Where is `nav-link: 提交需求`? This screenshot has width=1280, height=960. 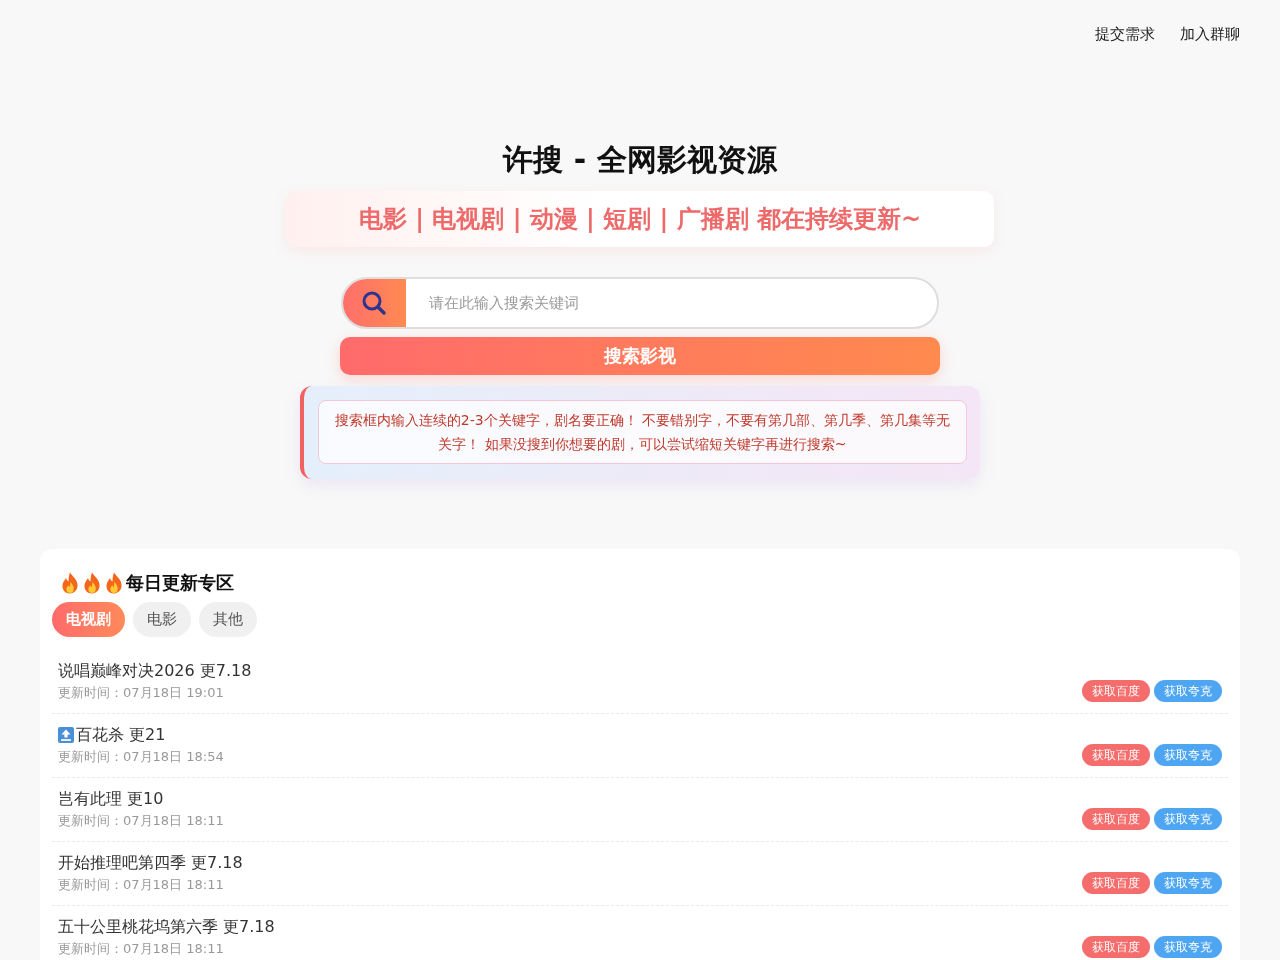 nav-link: 提交需求 is located at coordinates (1125, 34).